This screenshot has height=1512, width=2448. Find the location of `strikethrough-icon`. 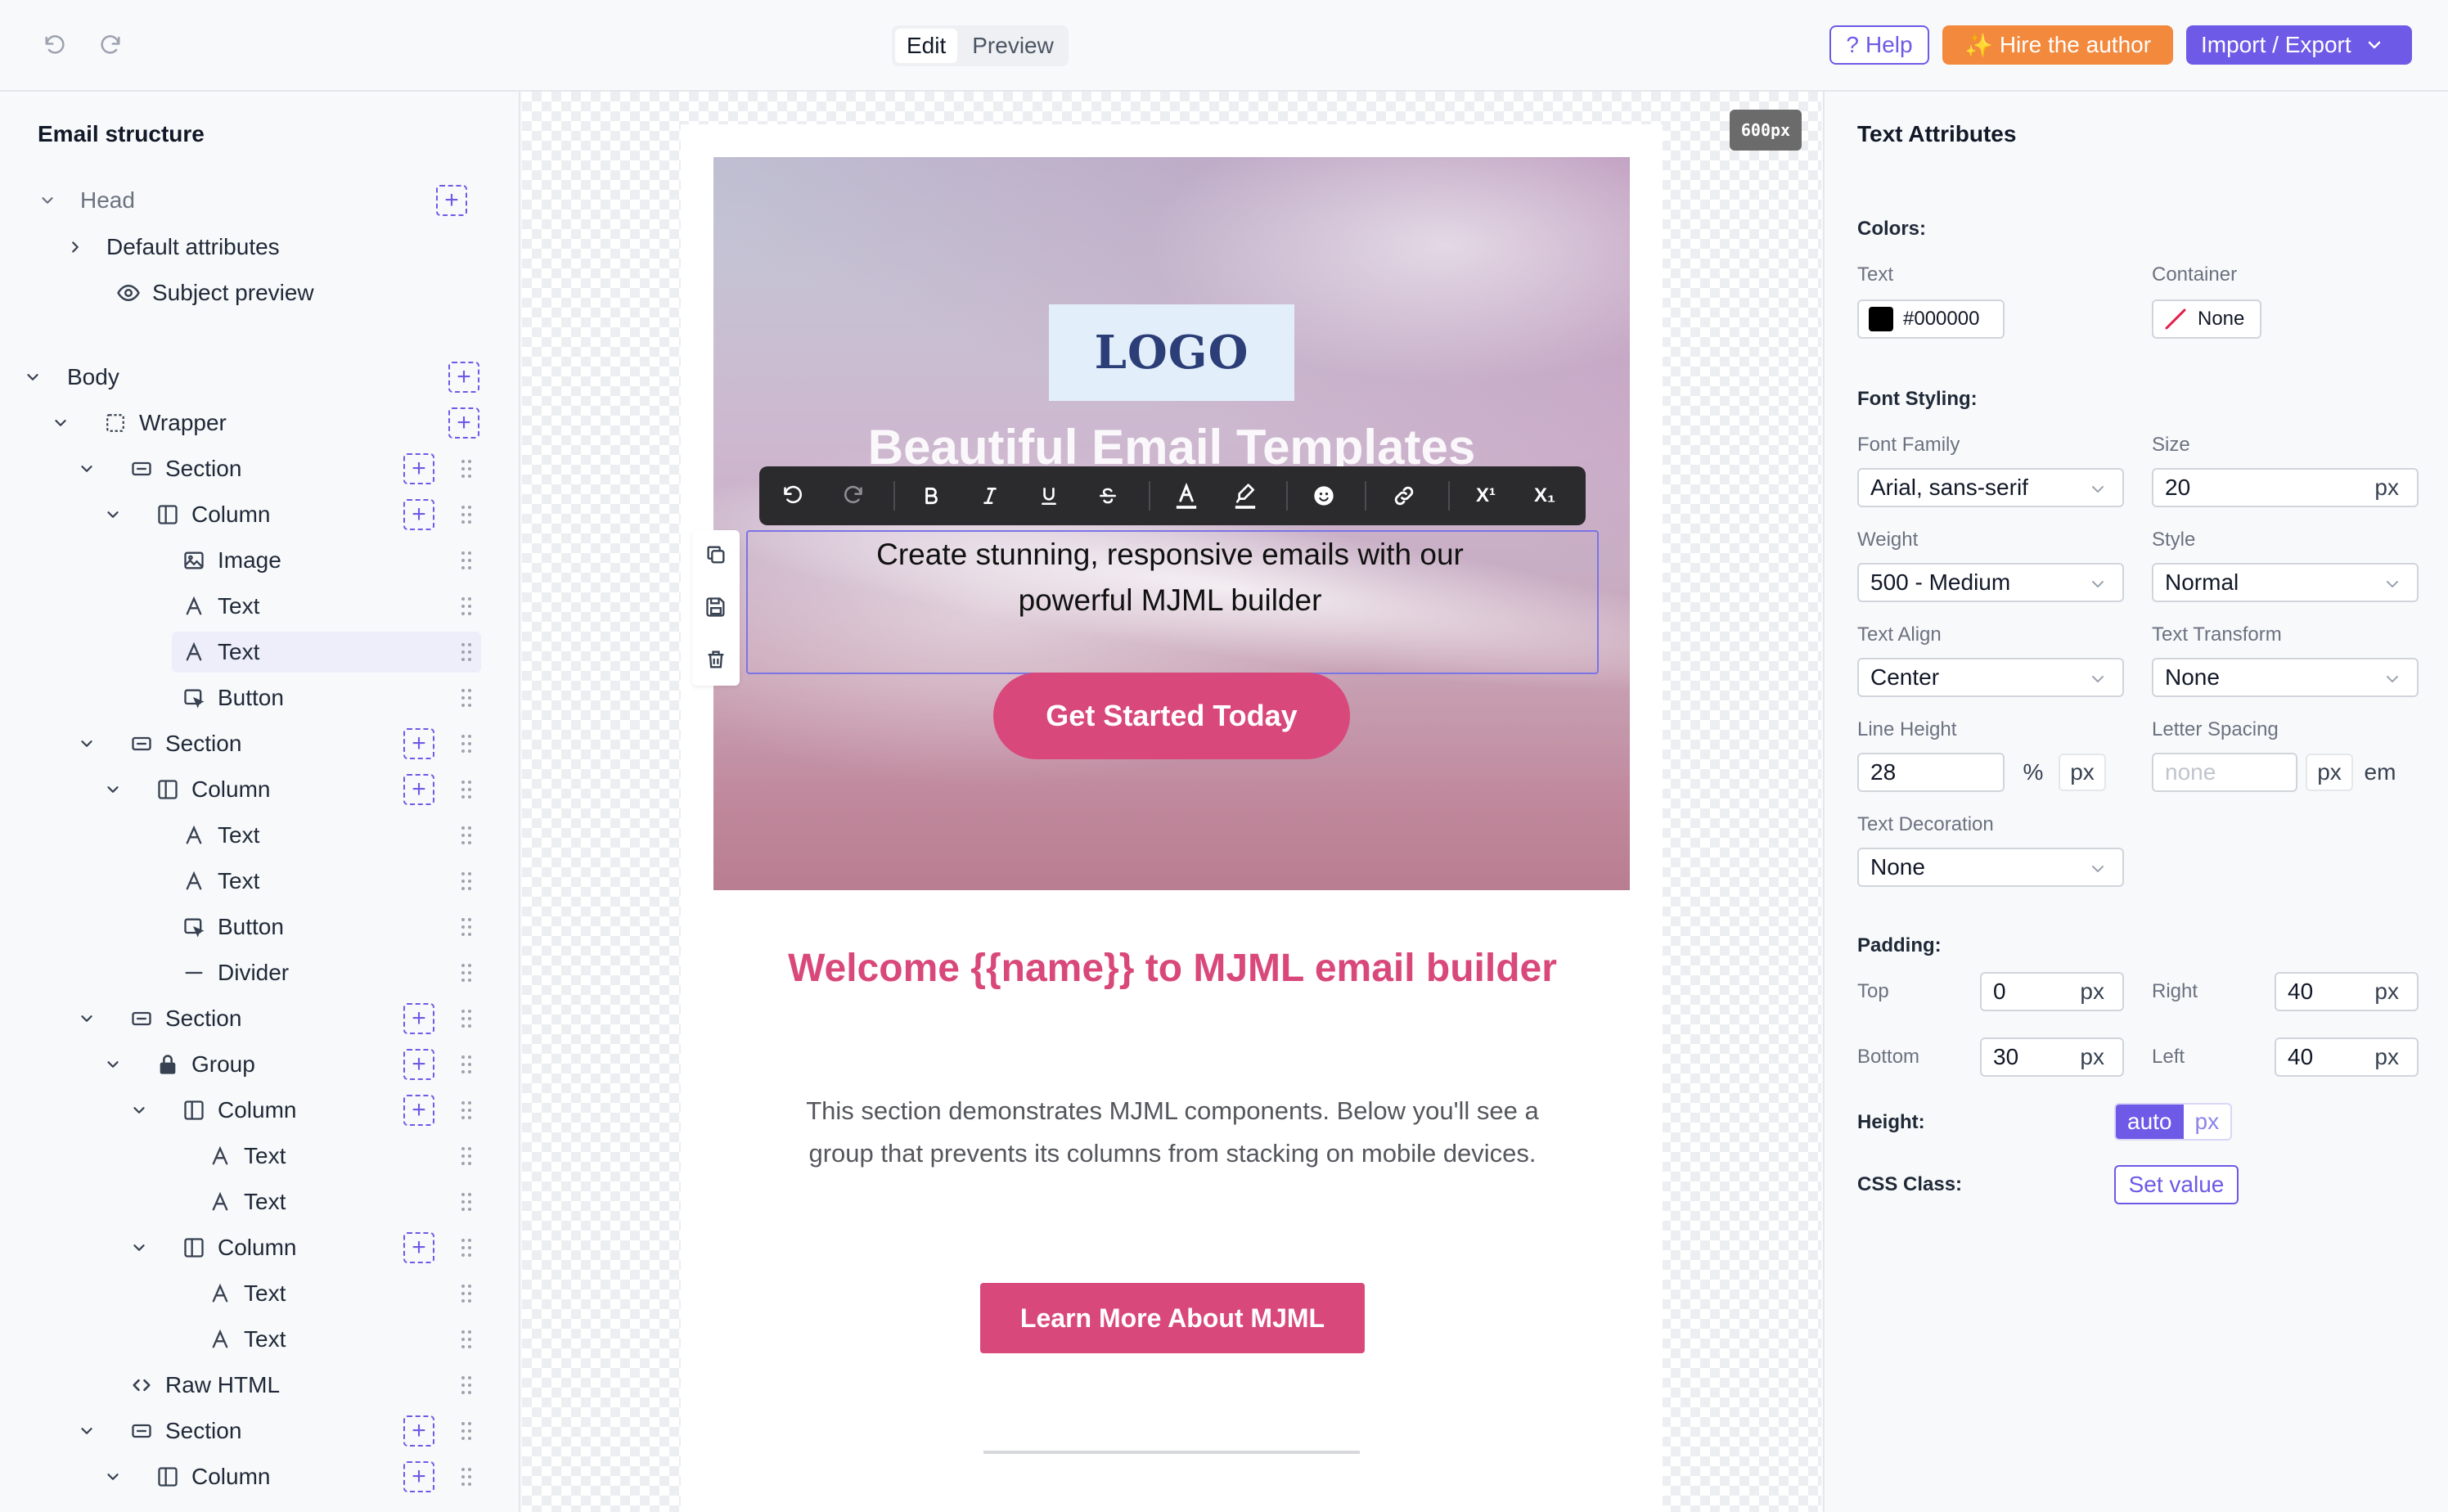

strikethrough-icon is located at coordinates (1108, 496).